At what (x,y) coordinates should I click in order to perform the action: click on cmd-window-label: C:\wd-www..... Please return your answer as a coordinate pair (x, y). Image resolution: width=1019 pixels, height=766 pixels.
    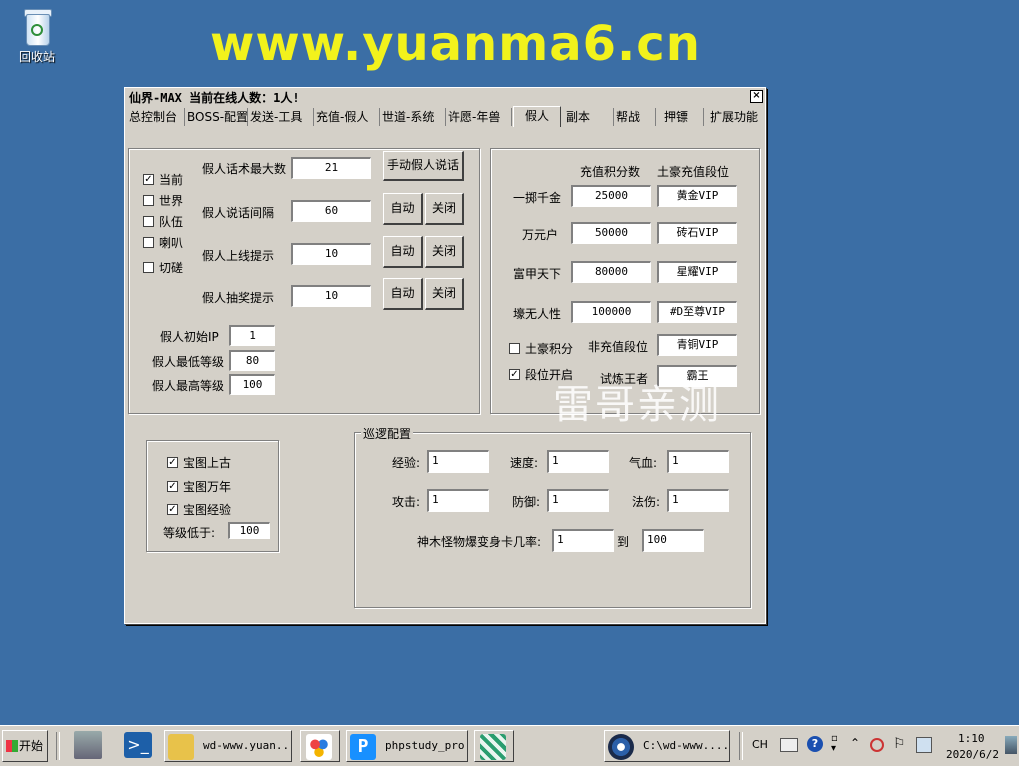
    Looking at the image, I should click on (686, 745).